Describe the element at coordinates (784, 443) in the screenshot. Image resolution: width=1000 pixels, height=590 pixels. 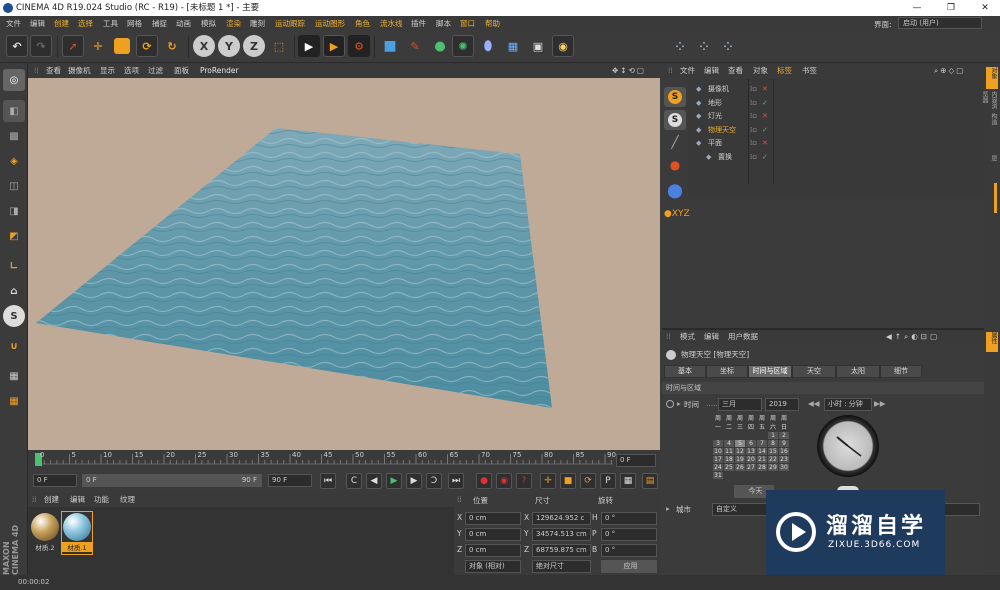
I see `calendar-day: 9` at that location.